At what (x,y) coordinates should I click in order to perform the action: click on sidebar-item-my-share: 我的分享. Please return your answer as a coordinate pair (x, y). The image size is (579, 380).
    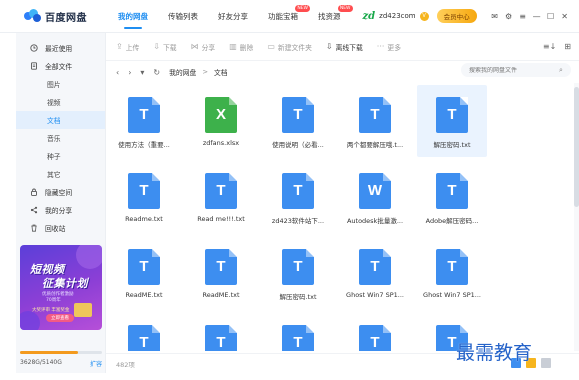
    Looking at the image, I should click on (60, 210).